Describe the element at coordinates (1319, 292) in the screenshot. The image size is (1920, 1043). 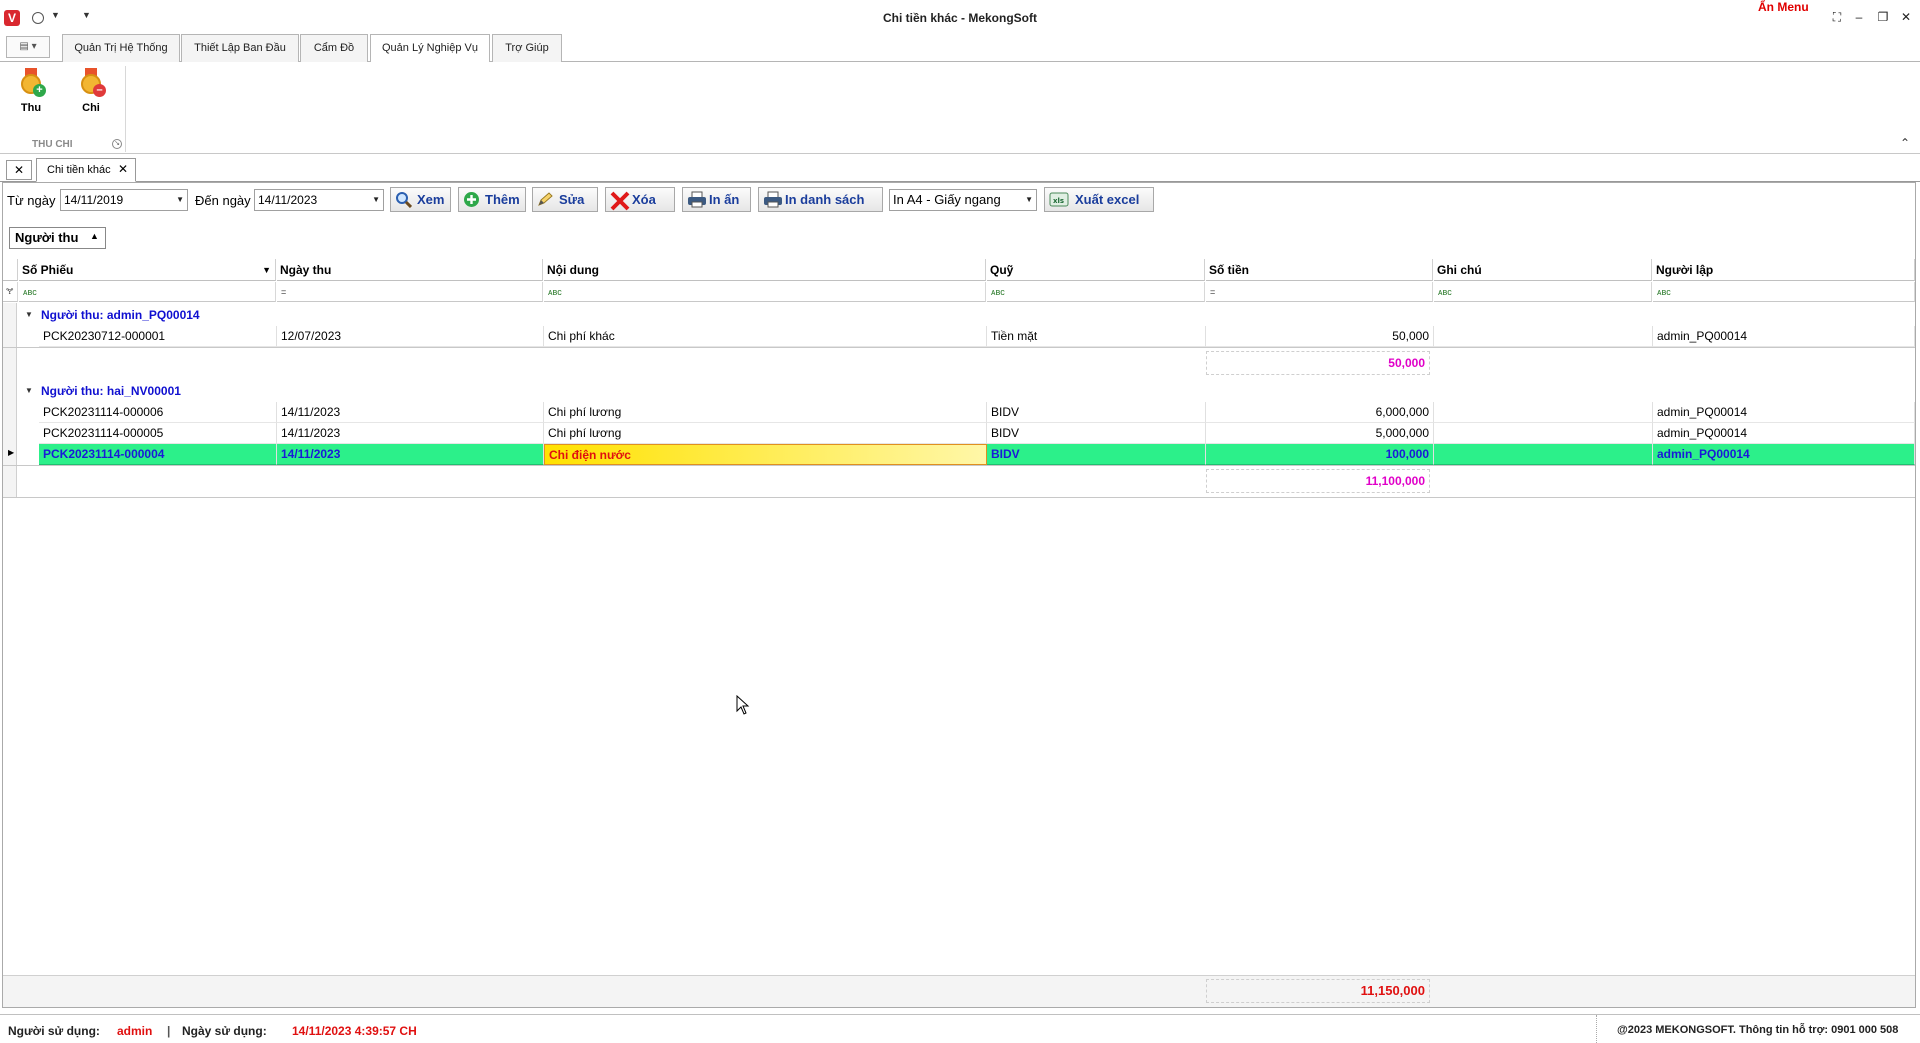
I see `filter-so-tien: =` at that location.